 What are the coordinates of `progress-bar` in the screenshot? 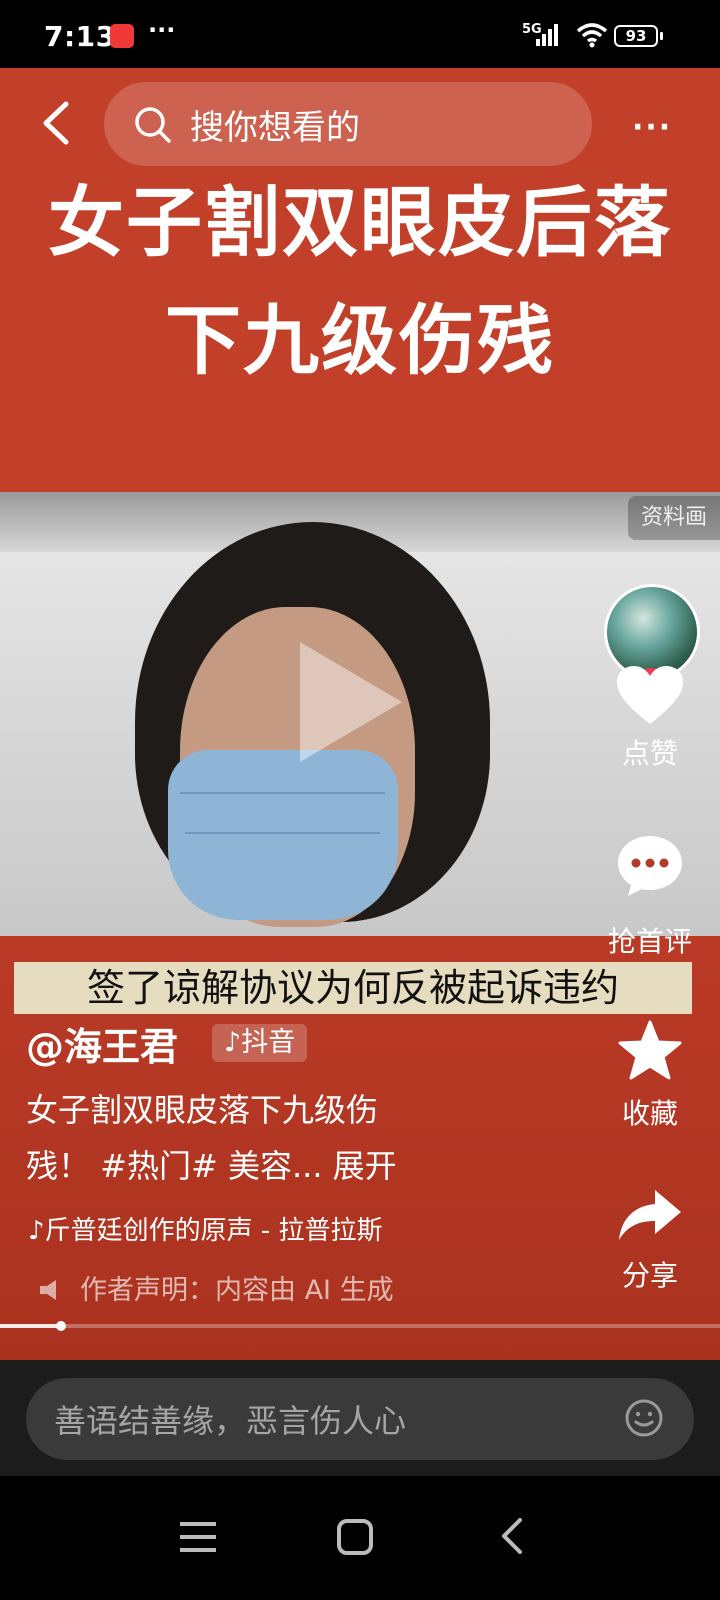 It's located at (360, 1326).